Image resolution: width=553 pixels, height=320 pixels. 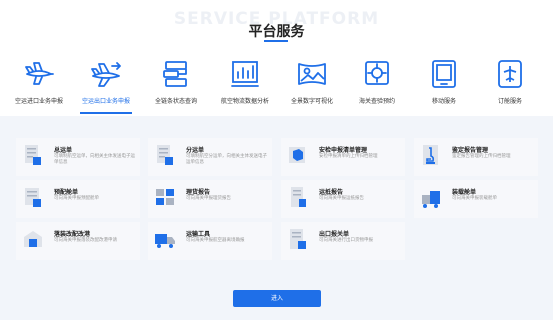 What do you see at coordinates (66, 192) in the screenshot?
I see `card-title: 预配舱单` at bounding box center [66, 192].